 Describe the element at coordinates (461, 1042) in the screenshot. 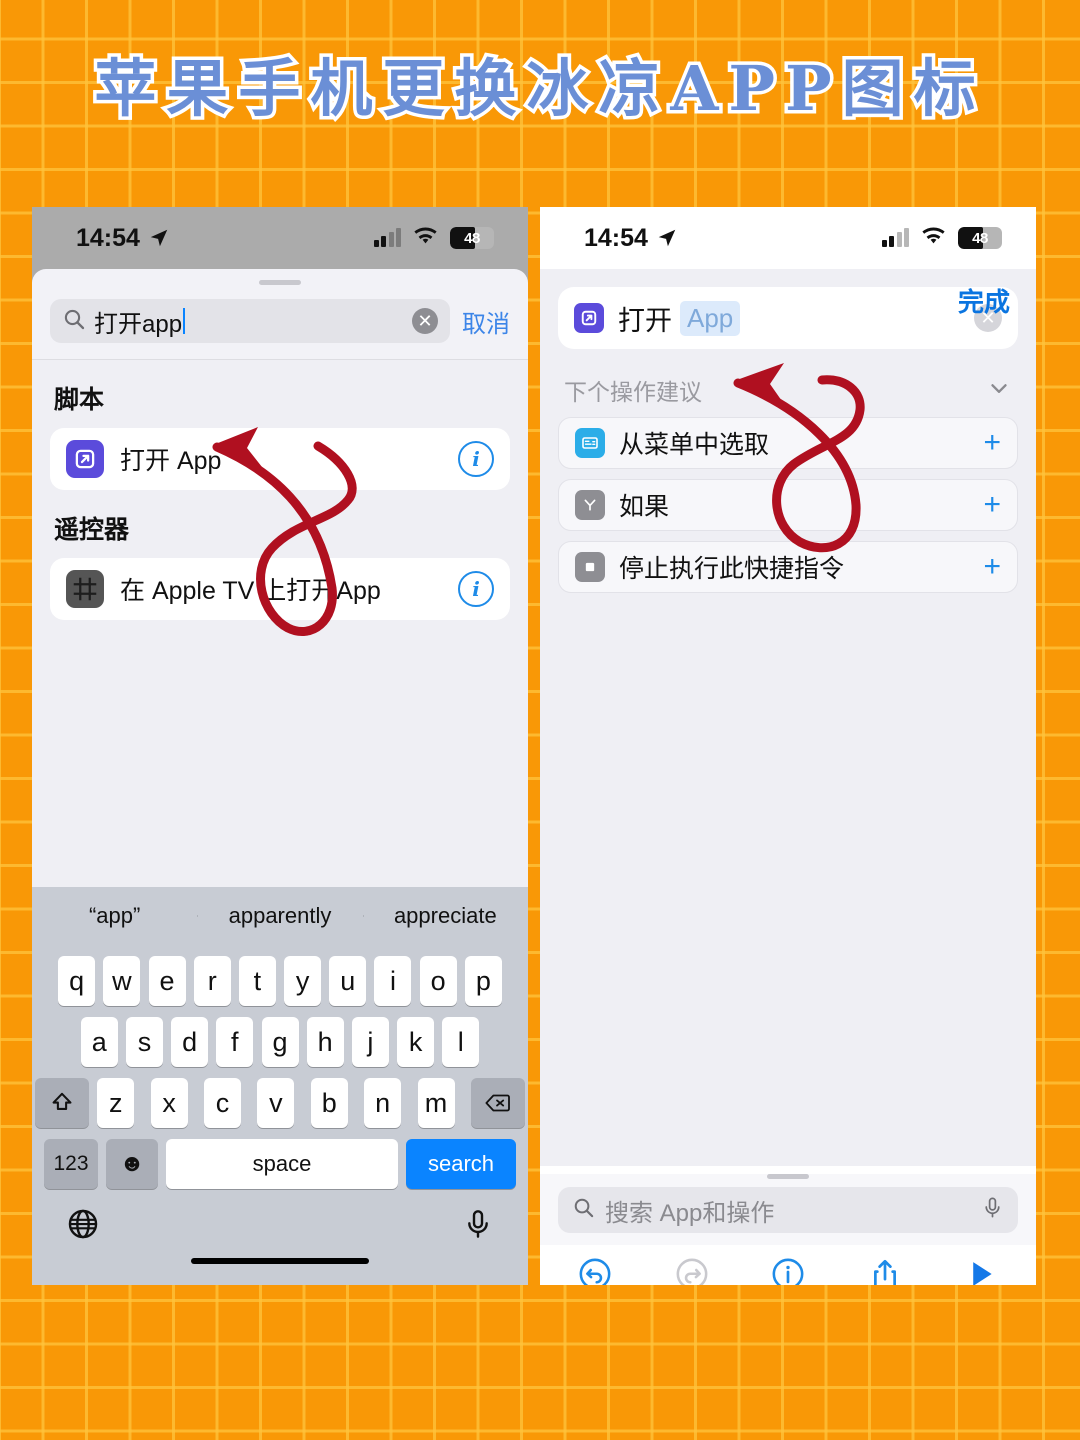

I see `key-l: l` at that location.